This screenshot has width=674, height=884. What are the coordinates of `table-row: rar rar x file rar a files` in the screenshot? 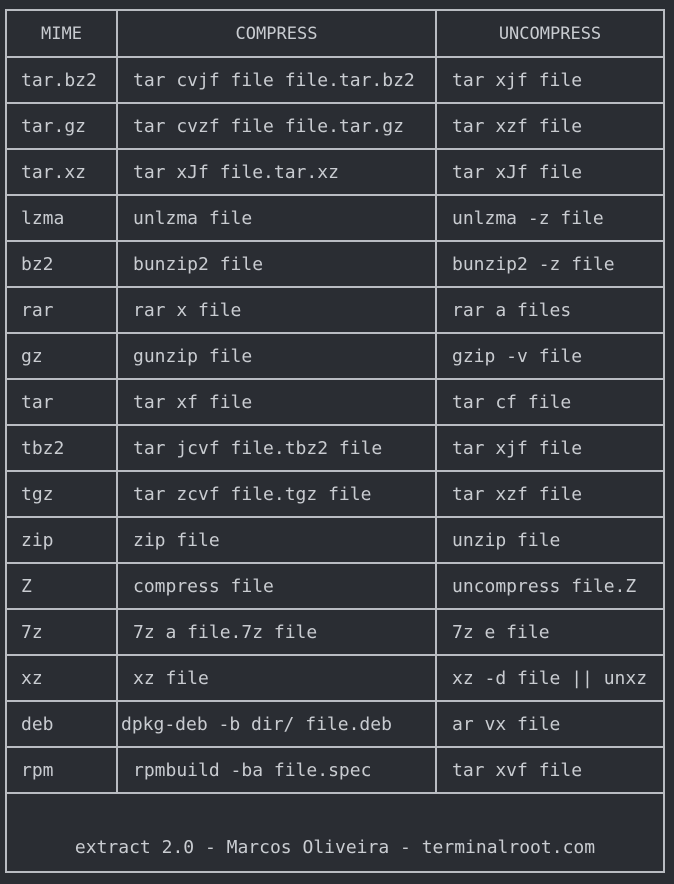 It's located at (335, 310).